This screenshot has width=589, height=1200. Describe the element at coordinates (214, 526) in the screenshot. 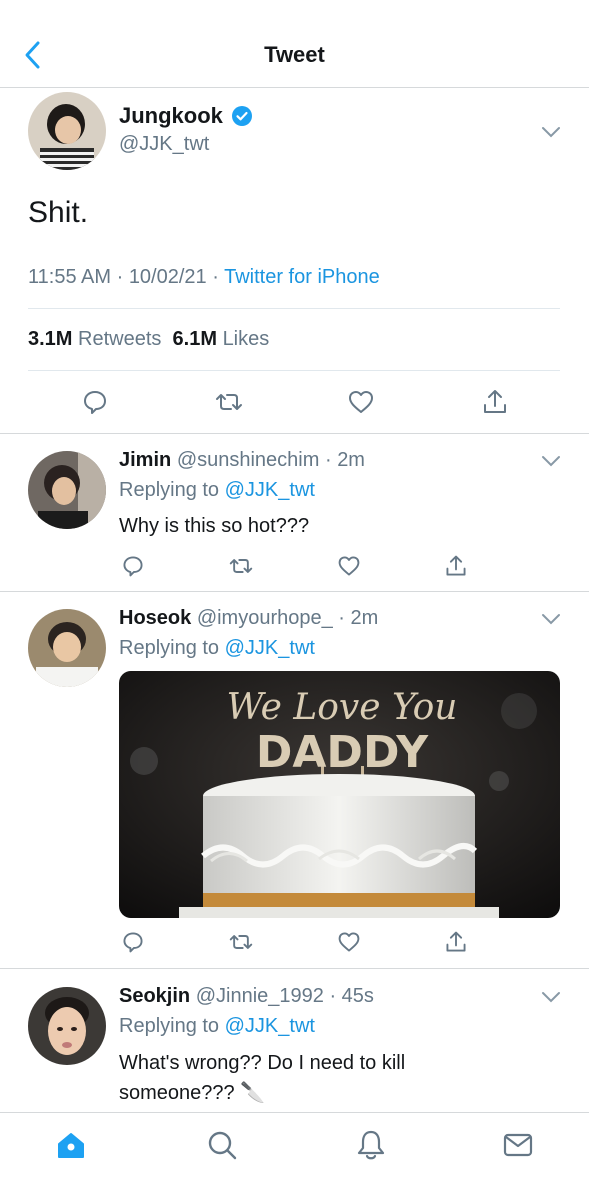

I see `reply-text: Why is this so hot???` at that location.